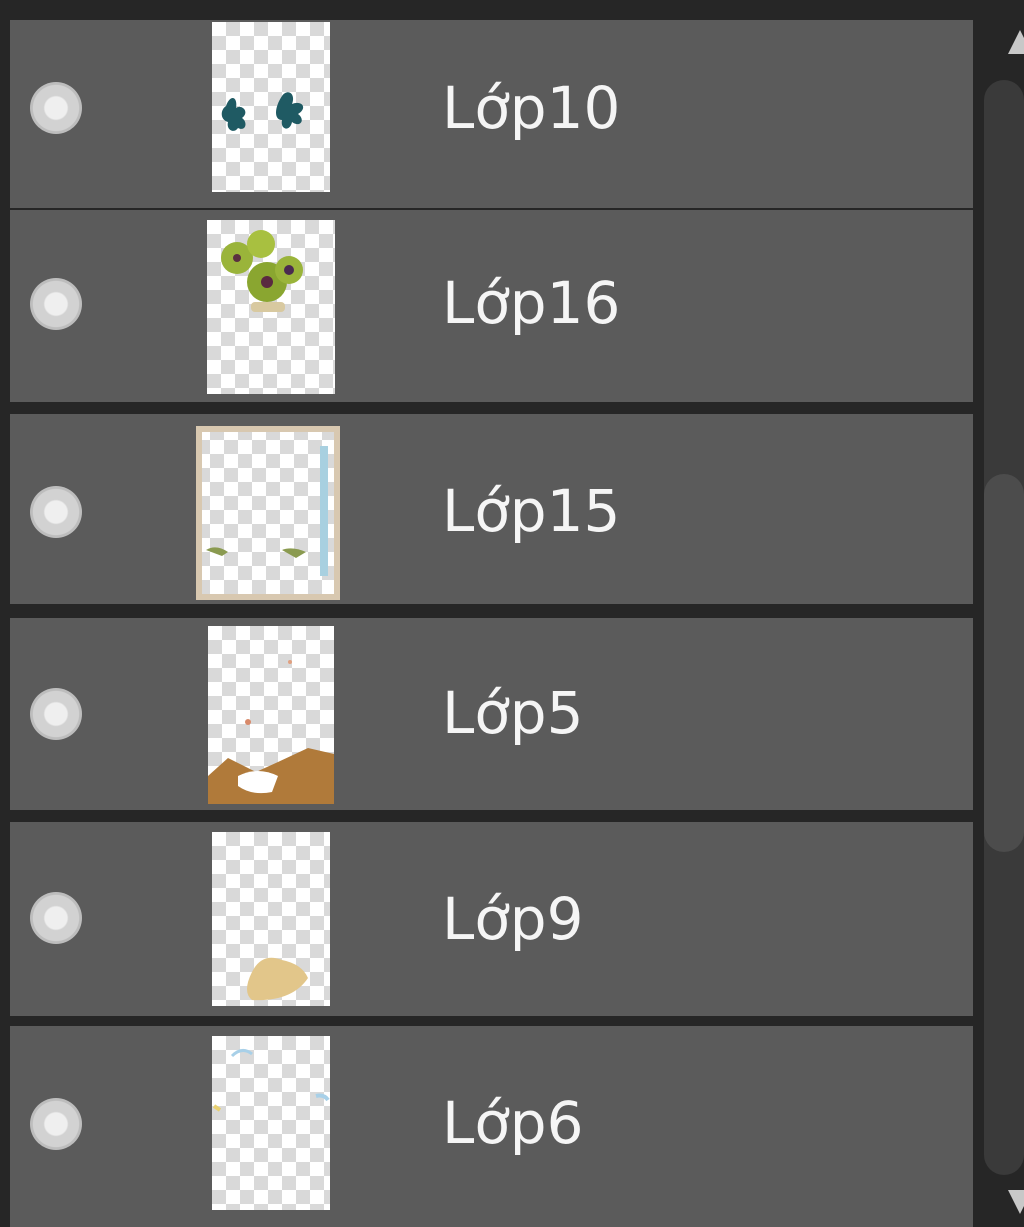  I want to click on scroll-down-arrow-icon, so click(1016, 1202).